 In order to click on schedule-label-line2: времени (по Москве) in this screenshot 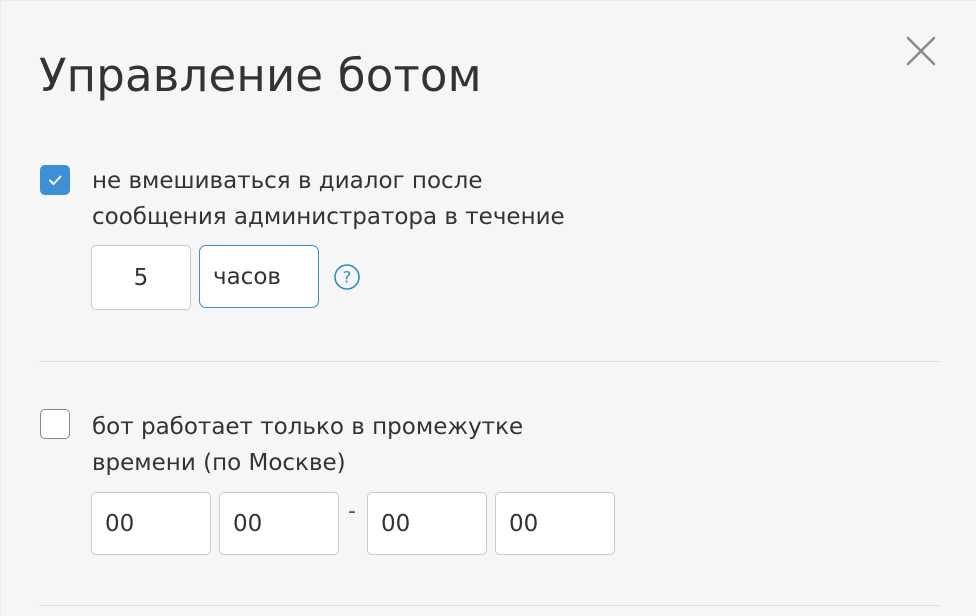, I will do `click(219, 463)`.